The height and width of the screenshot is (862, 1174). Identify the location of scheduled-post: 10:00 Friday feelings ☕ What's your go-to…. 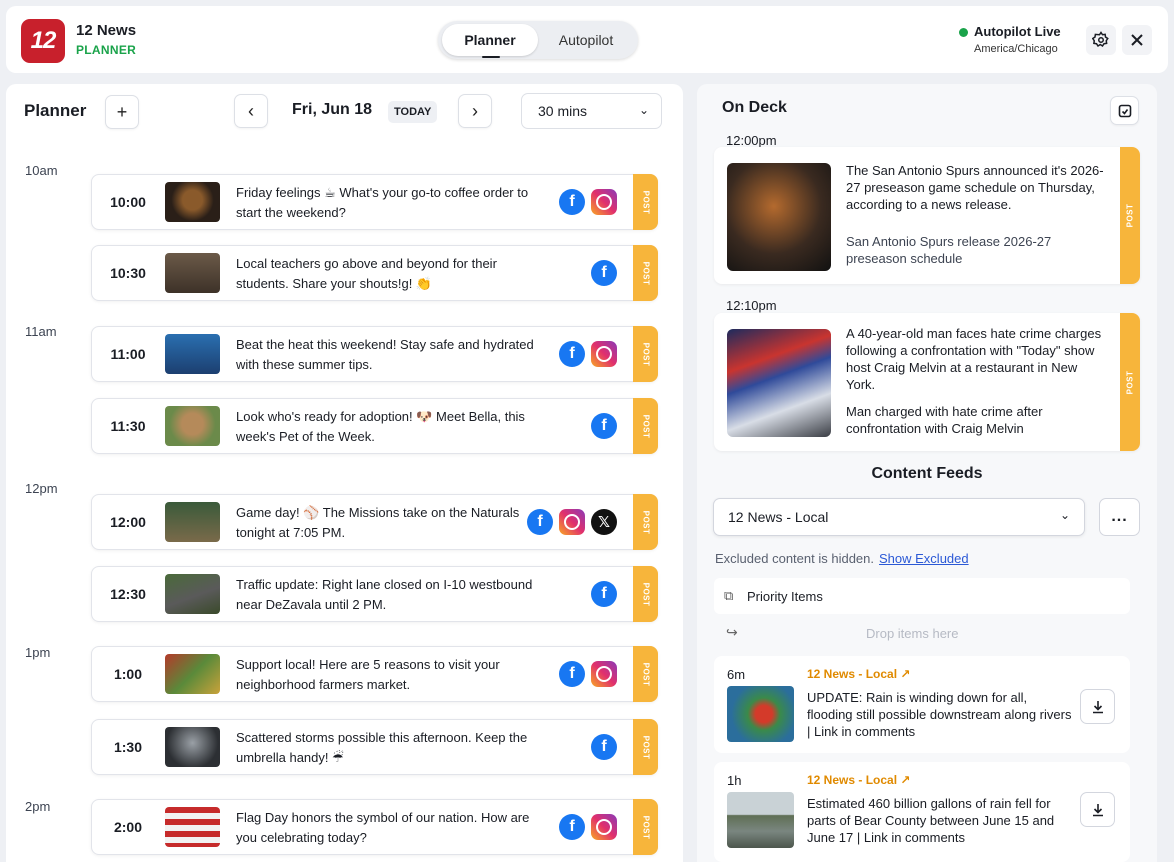
(374, 202).